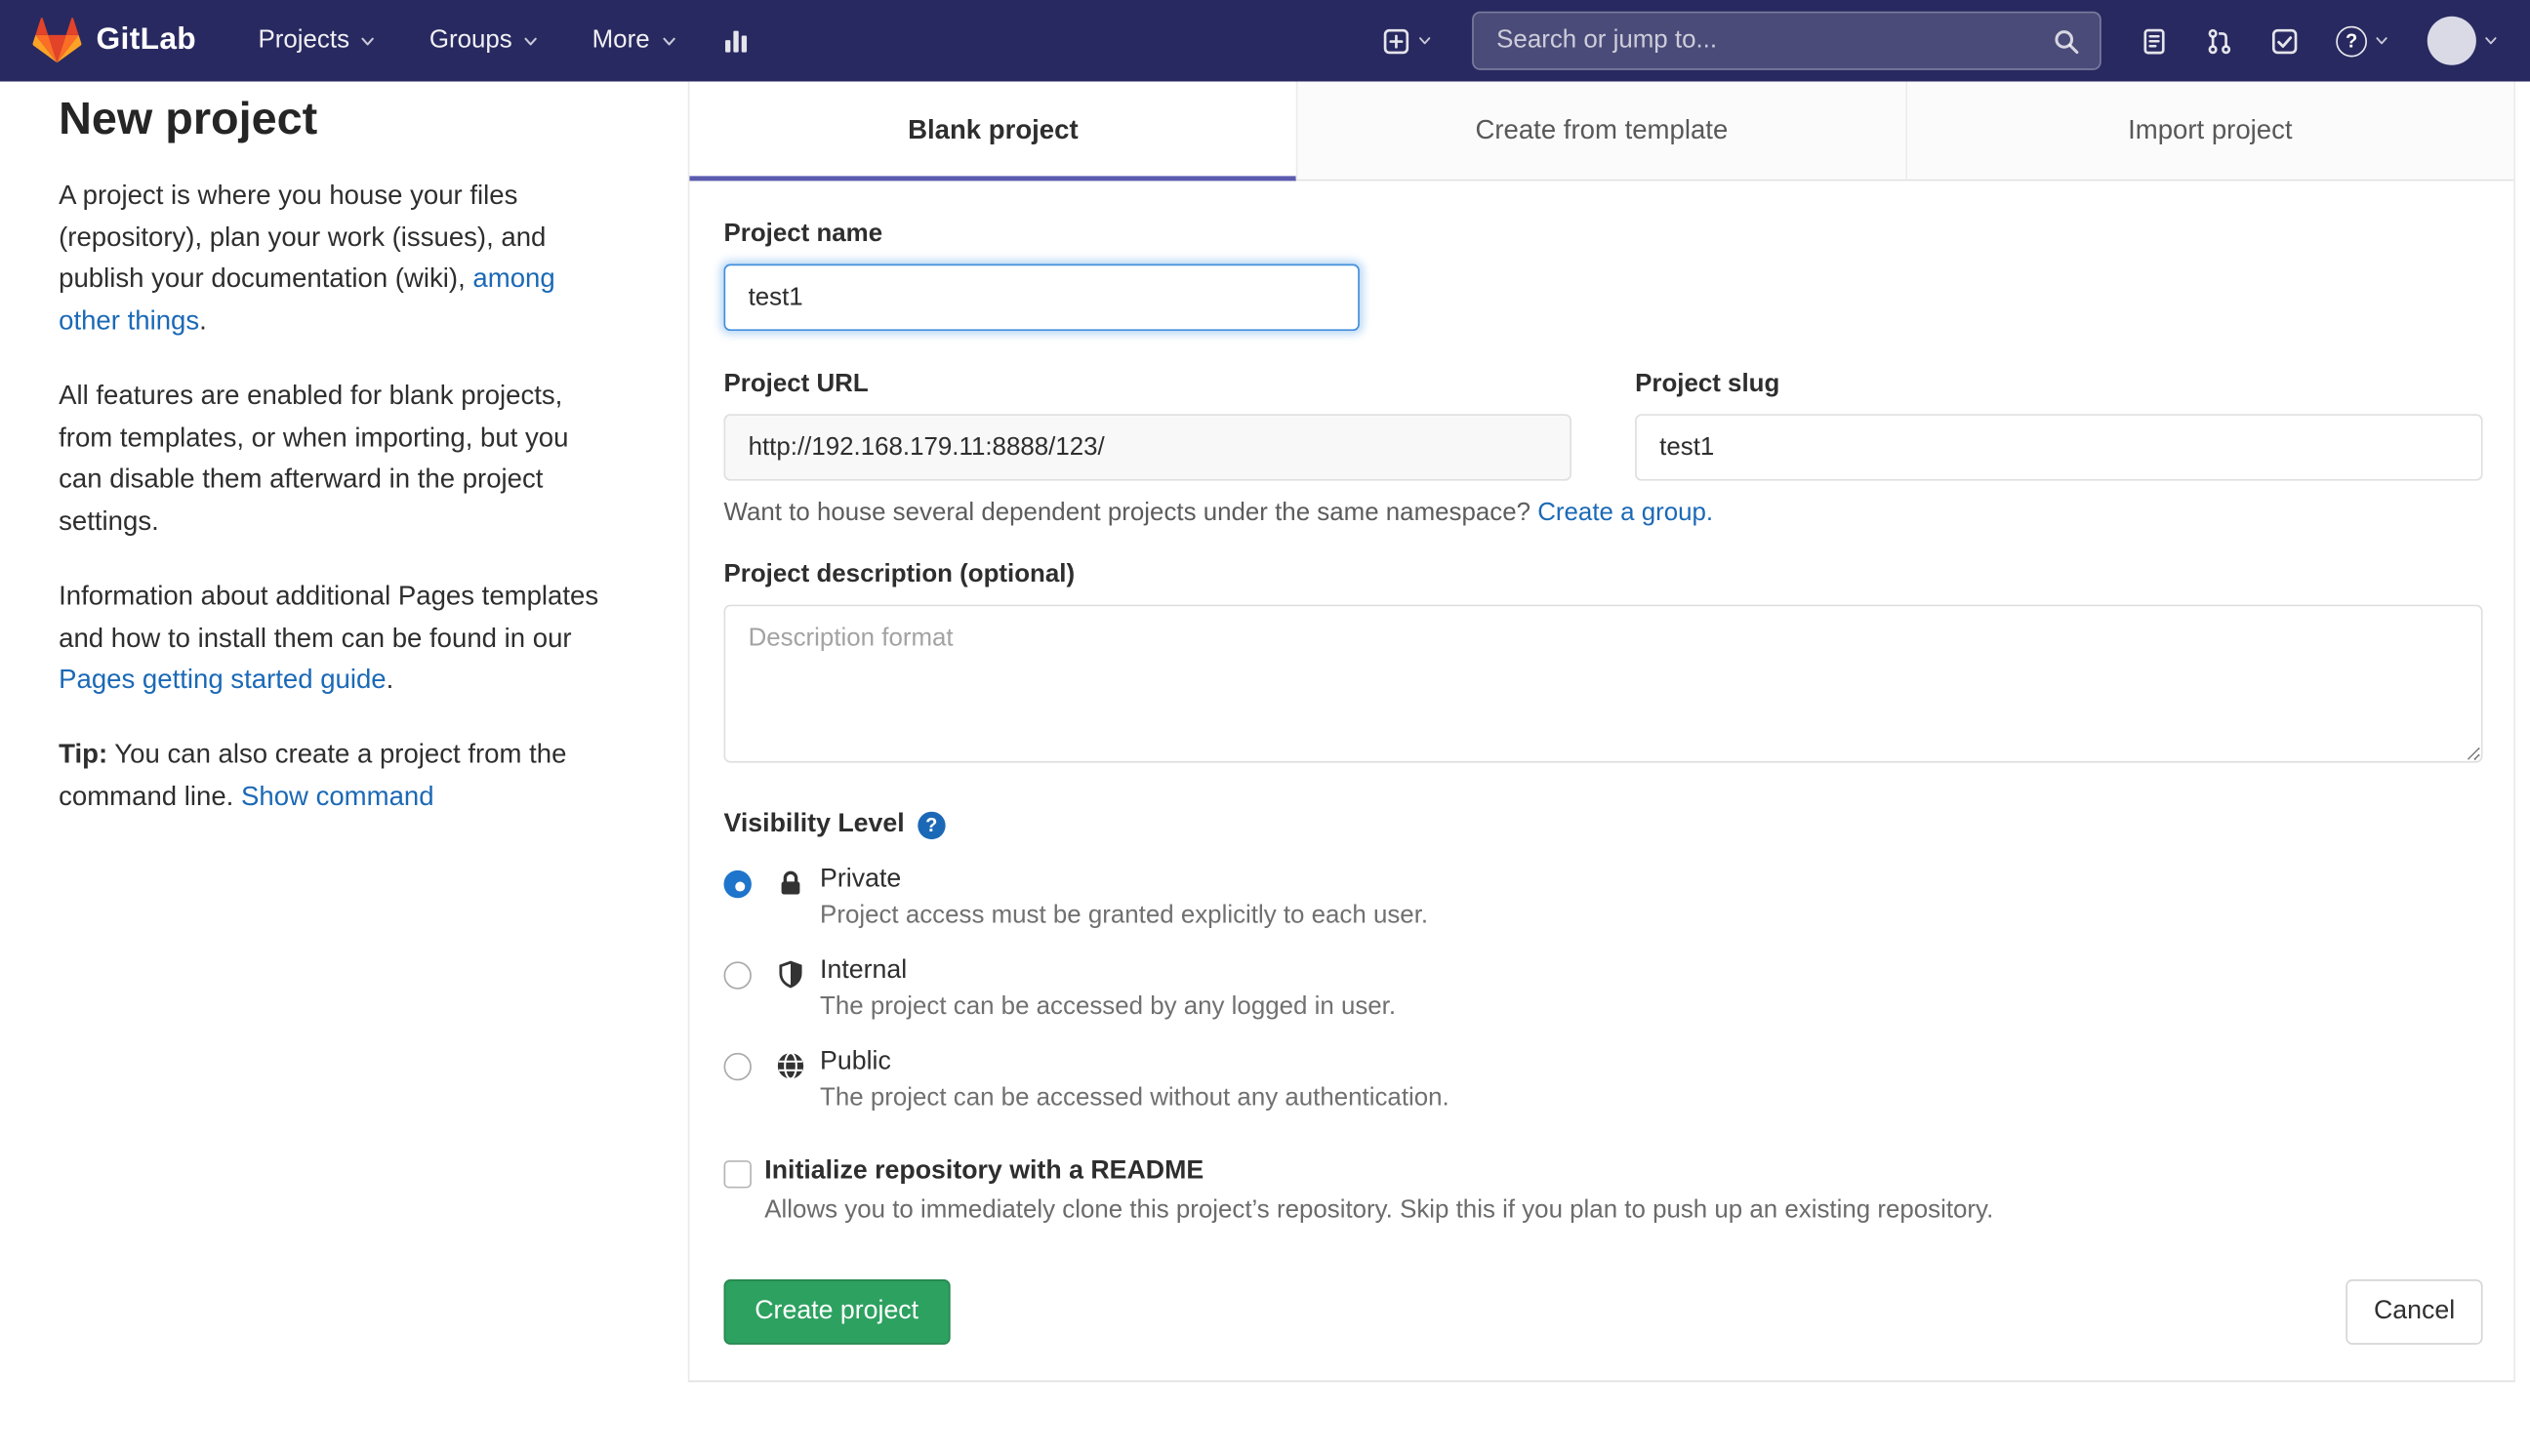 The image size is (2530, 1456). What do you see at coordinates (621, 40) in the screenshot?
I see `nav-more-label: More` at bounding box center [621, 40].